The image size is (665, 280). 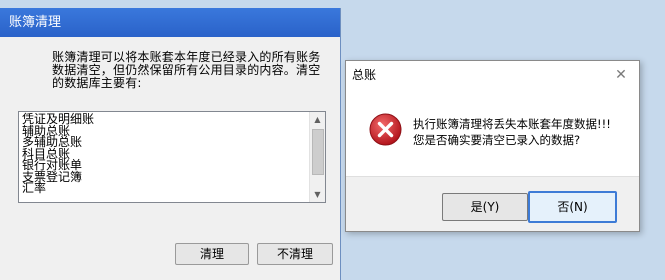 What do you see at coordinates (364, 75) in the screenshot?
I see `dialog-title: 总账` at bounding box center [364, 75].